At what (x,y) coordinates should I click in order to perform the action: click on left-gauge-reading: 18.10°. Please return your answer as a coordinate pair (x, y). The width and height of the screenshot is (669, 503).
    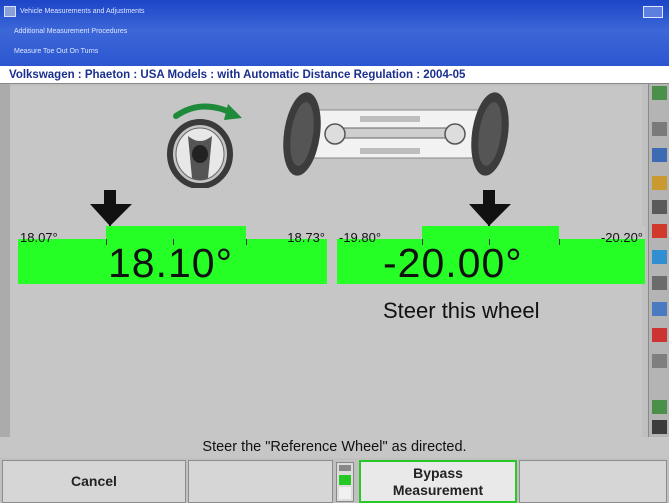
    Looking at the image, I should click on (170, 263).